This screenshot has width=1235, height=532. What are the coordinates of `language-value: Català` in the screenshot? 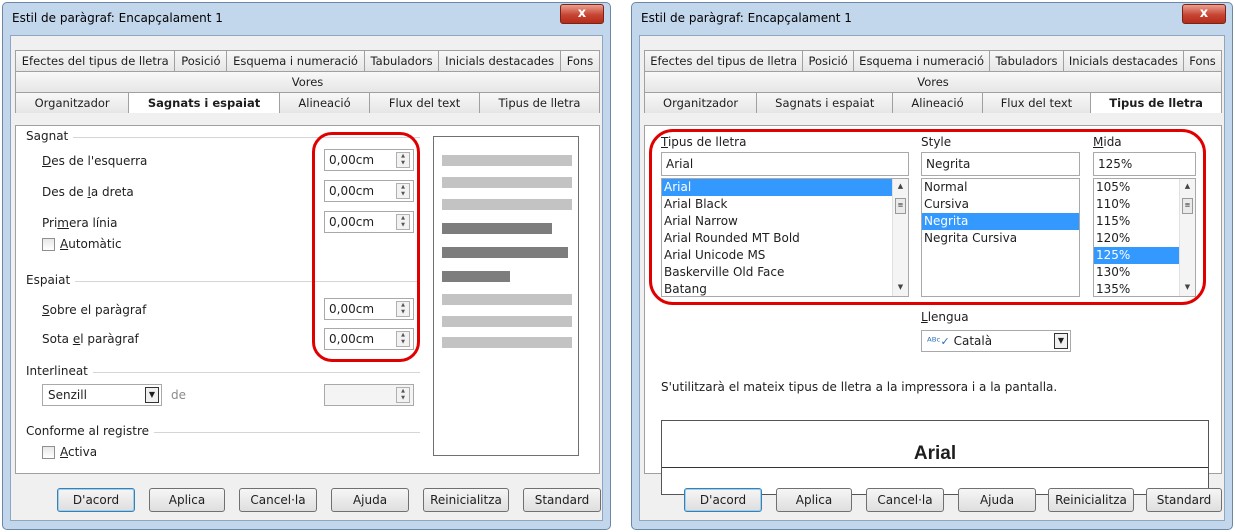 It's located at (973, 341).